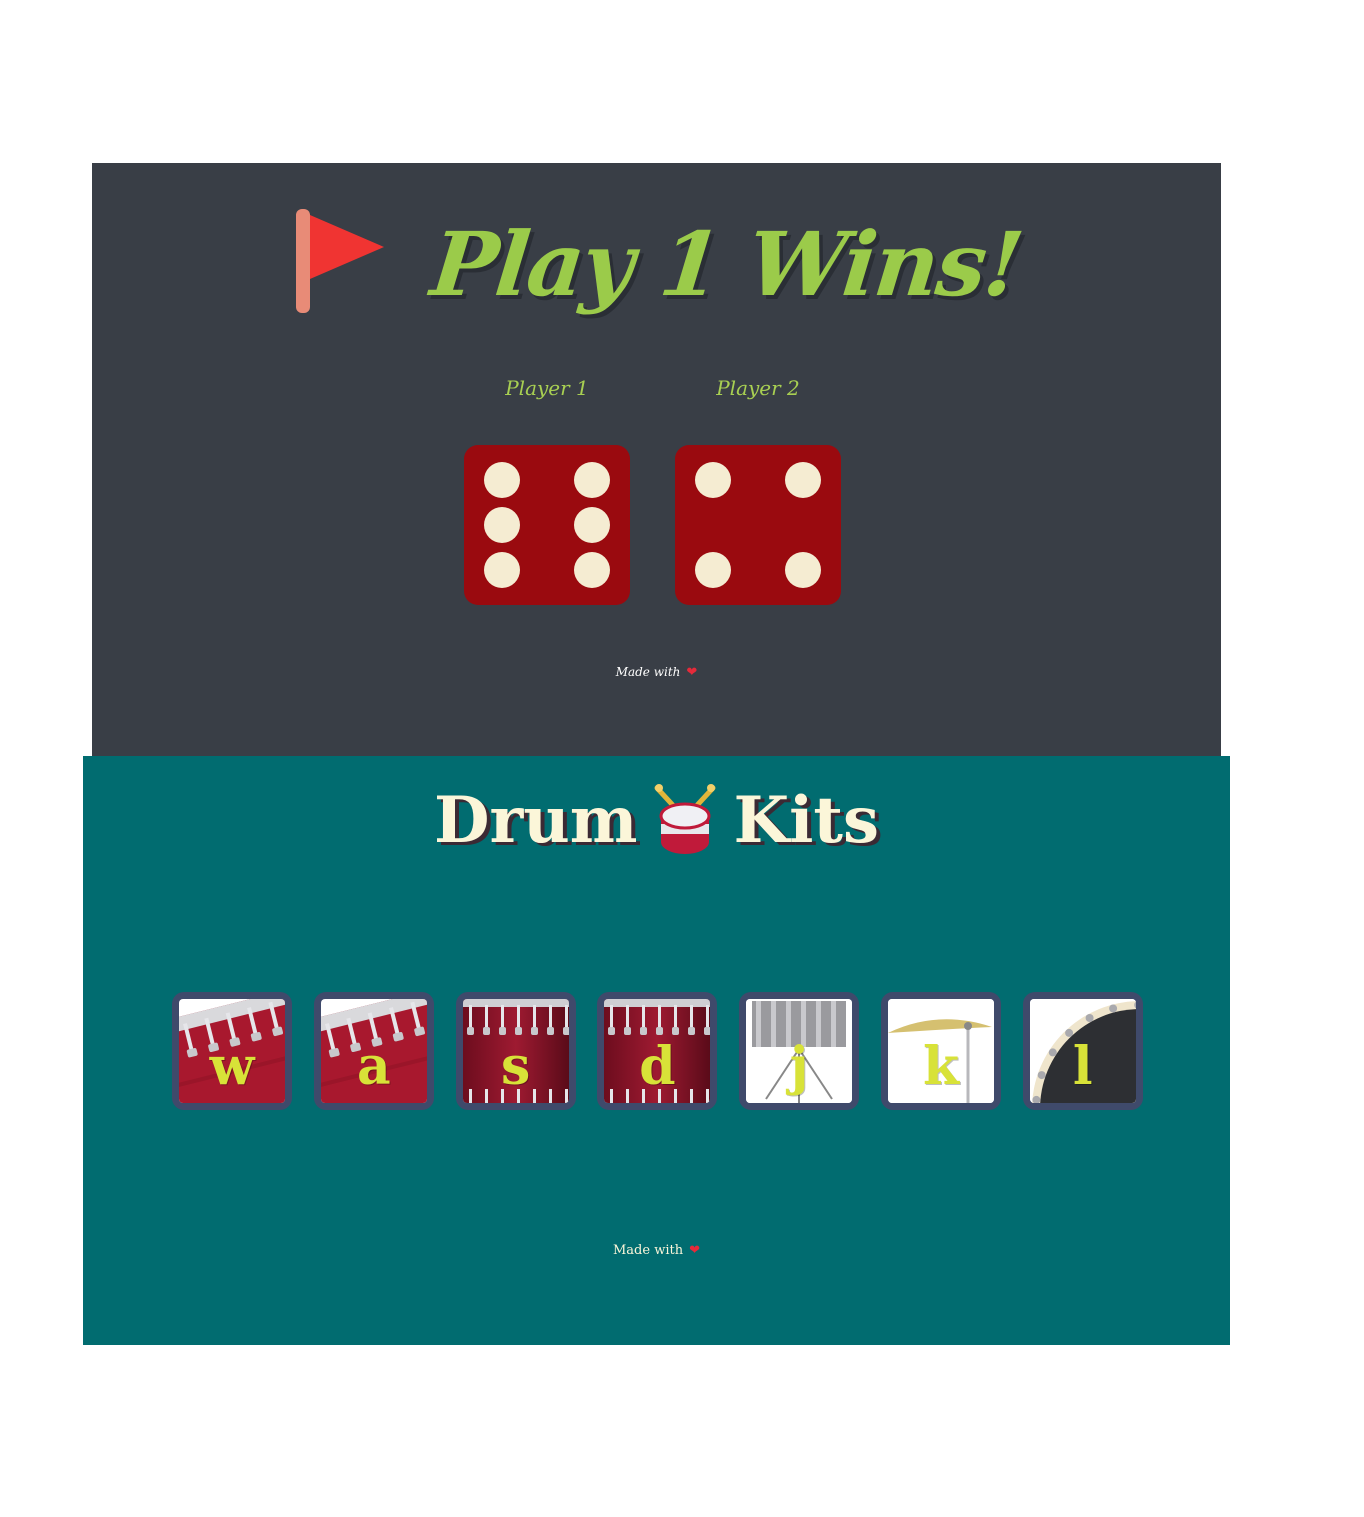  What do you see at coordinates (373, 1066) in the screenshot?
I see `drum-key-label: a` at bounding box center [373, 1066].